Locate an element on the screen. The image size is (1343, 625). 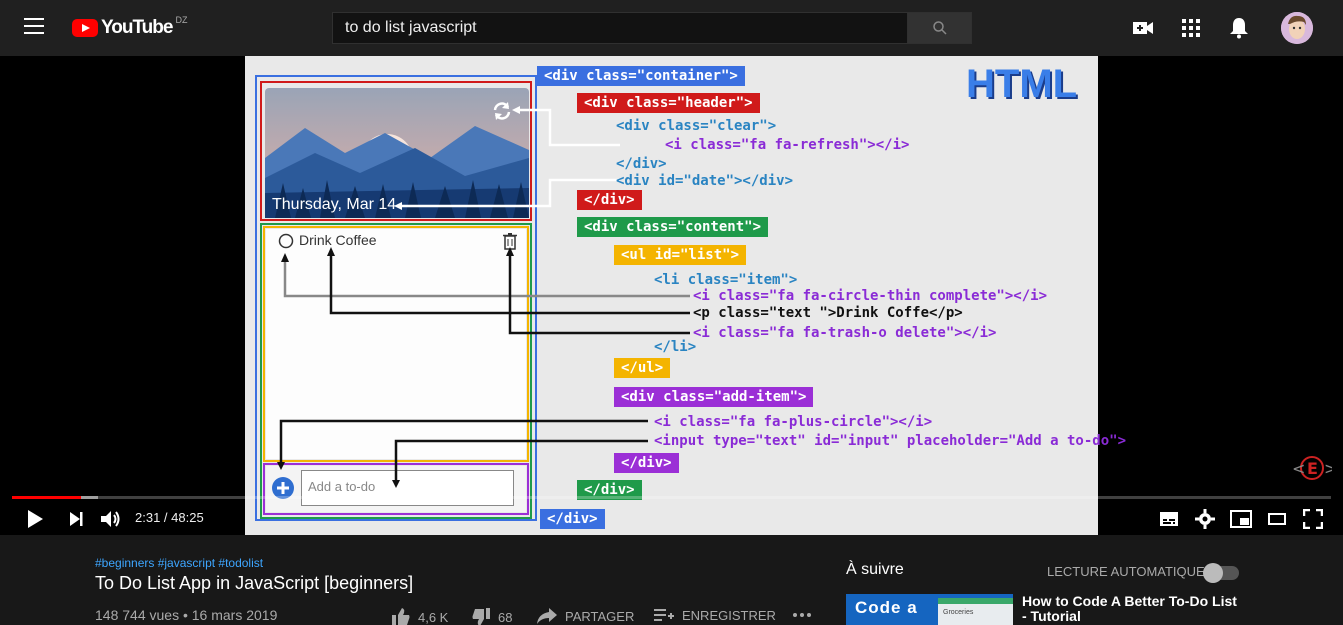
gear-icon is located at coordinates (1205, 519).